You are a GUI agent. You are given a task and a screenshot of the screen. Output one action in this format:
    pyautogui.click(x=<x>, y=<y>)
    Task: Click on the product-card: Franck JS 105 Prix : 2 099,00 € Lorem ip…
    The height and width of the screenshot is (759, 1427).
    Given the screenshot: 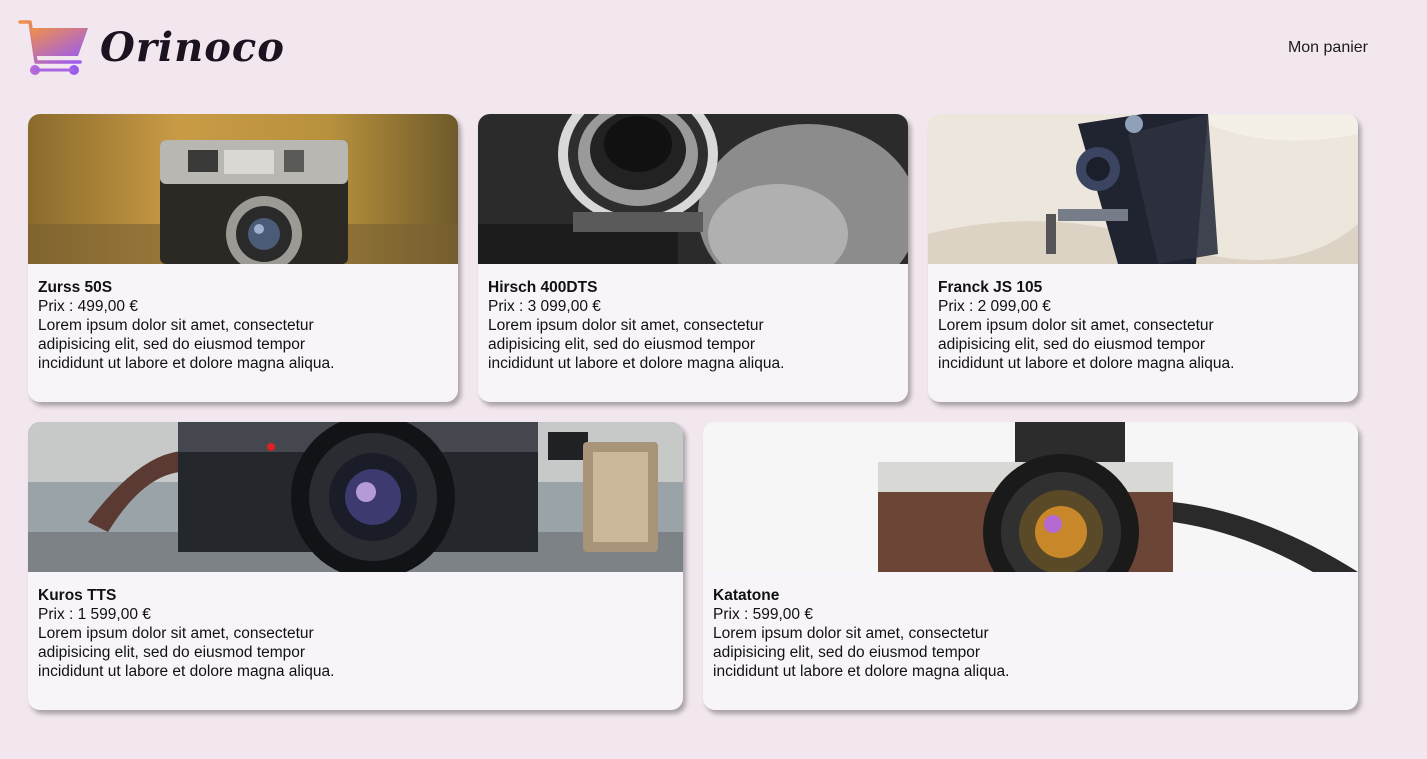 What is the action you would take?
    pyautogui.click(x=1143, y=258)
    